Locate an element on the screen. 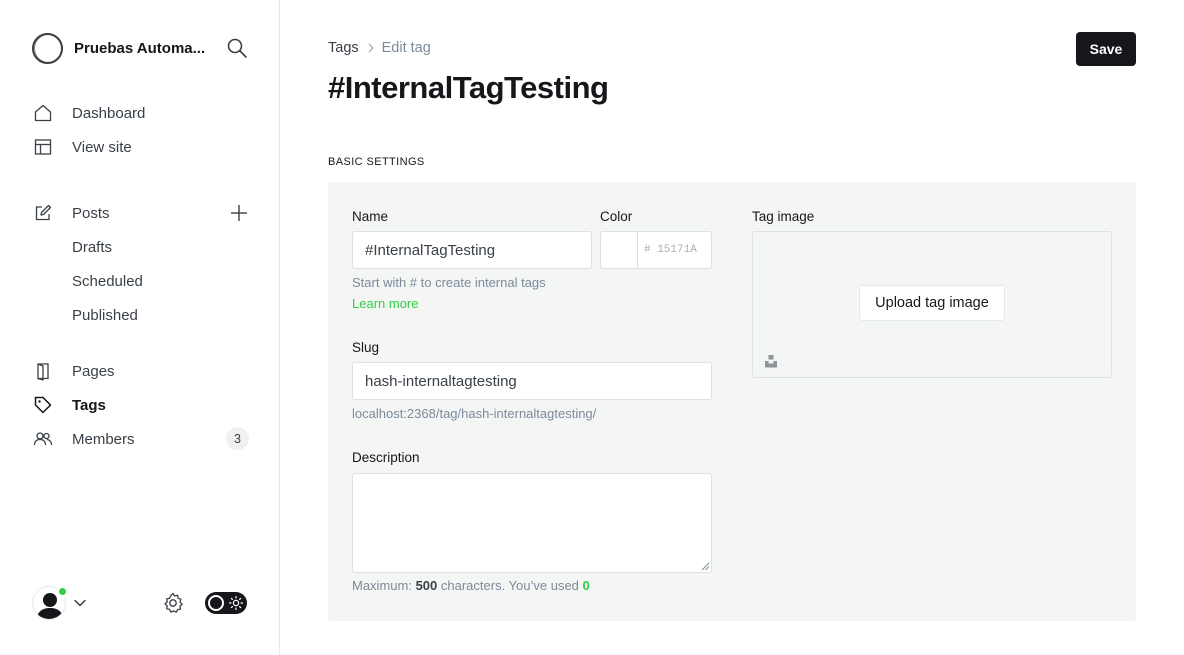 This screenshot has height=655, width=1184. user-menu is located at coordinates (50, 603).